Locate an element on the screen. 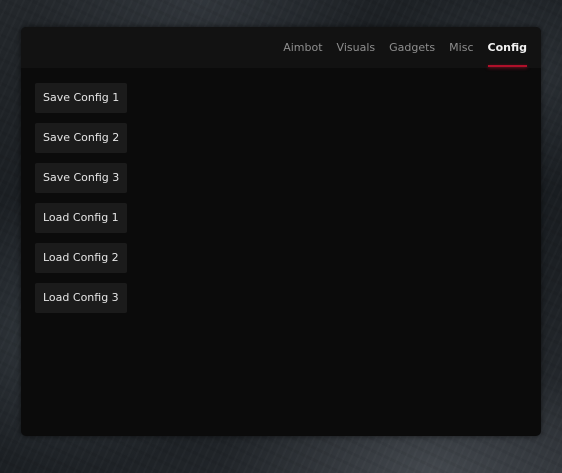  load-config-3-wrap: Load Config 3 is located at coordinates (81, 303).